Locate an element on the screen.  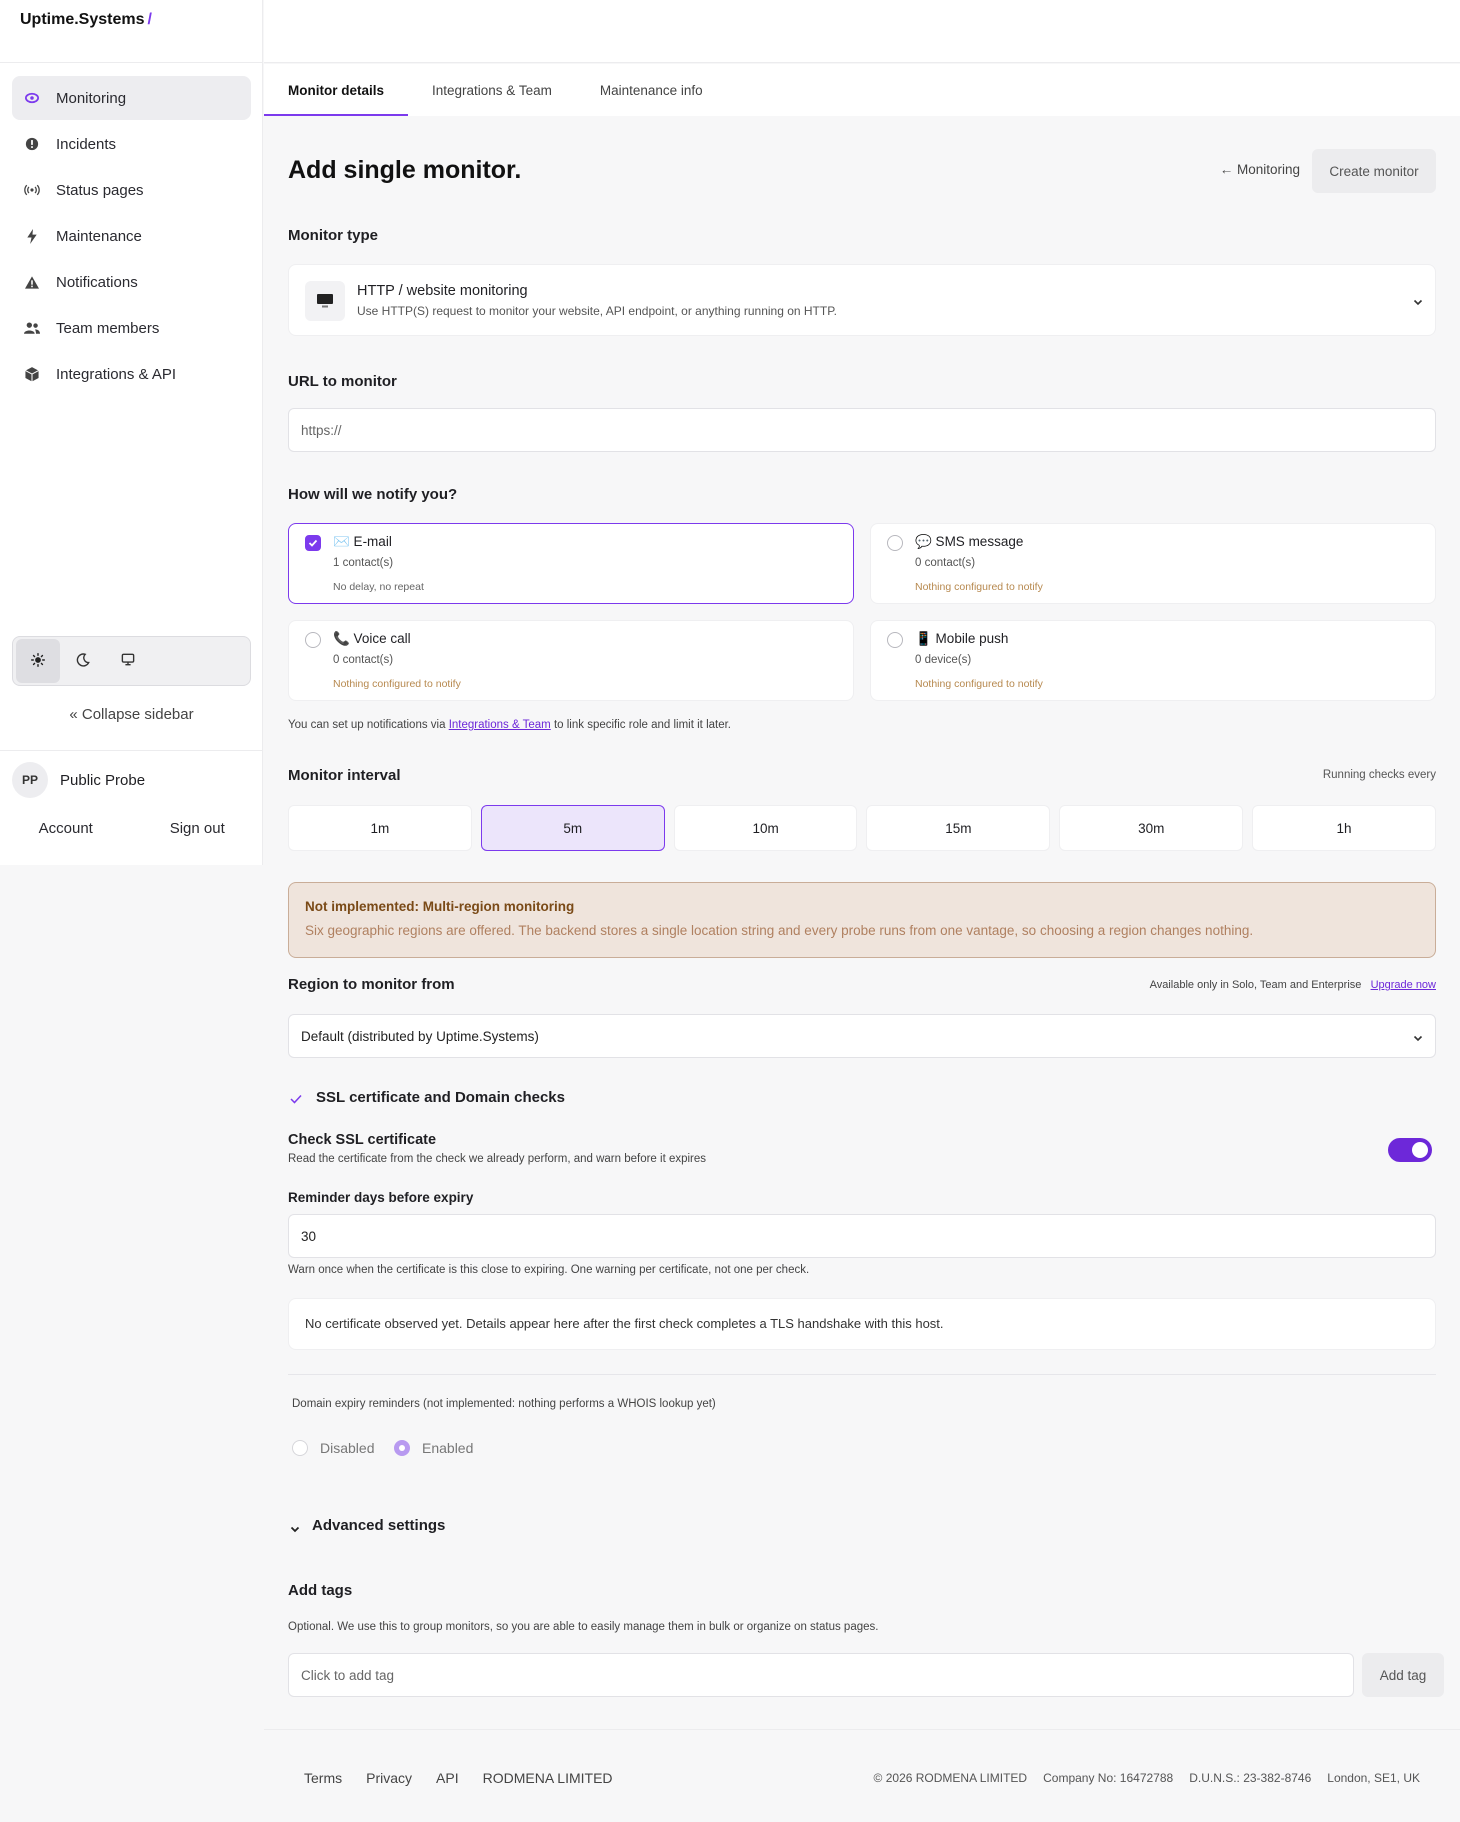
reminder-days-input: 30 is located at coordinates (862, 1236).